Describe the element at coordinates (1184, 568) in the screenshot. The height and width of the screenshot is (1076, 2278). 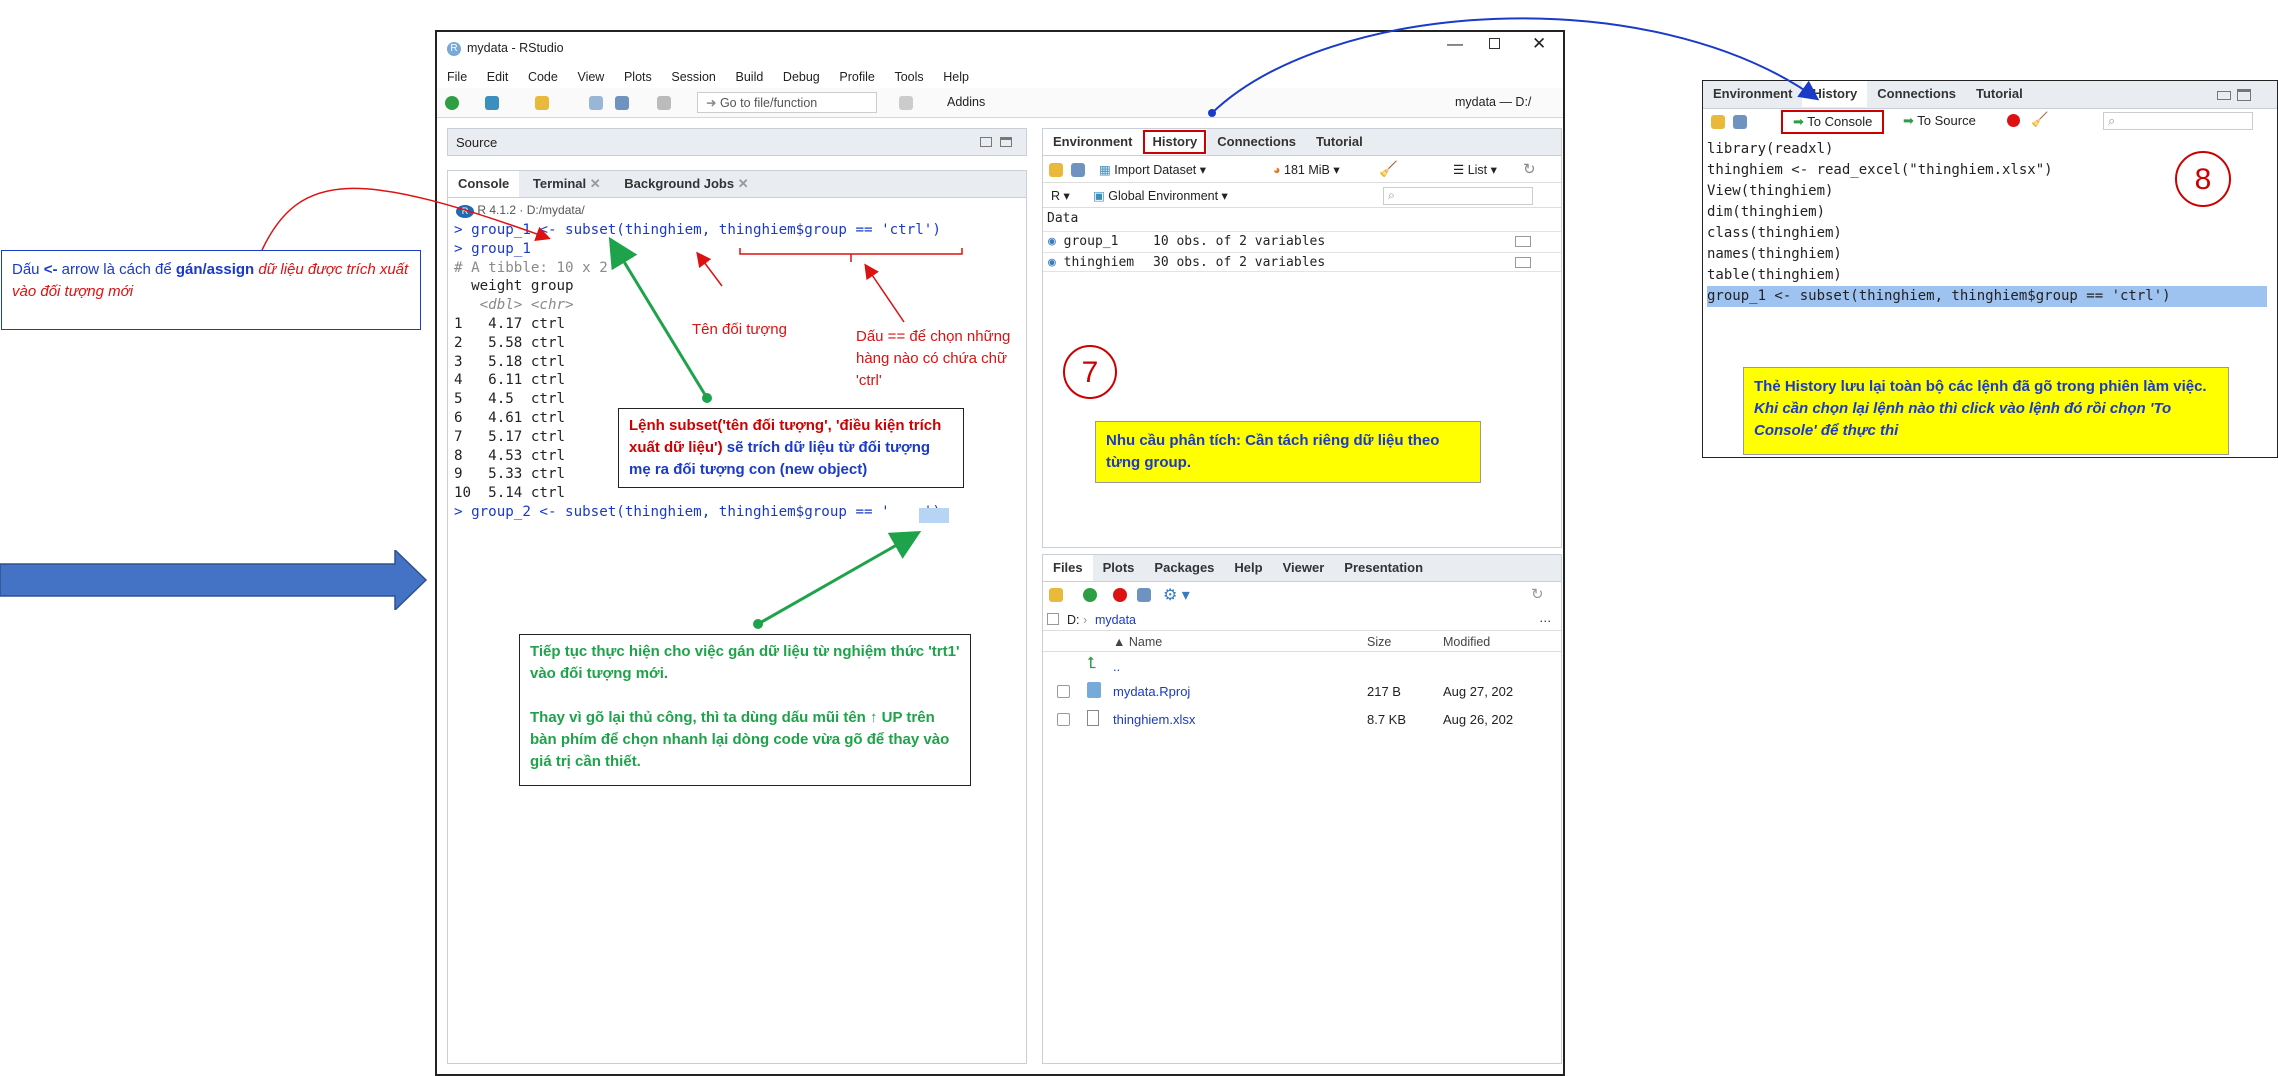
I see `tab-packages: Packages` at that location.